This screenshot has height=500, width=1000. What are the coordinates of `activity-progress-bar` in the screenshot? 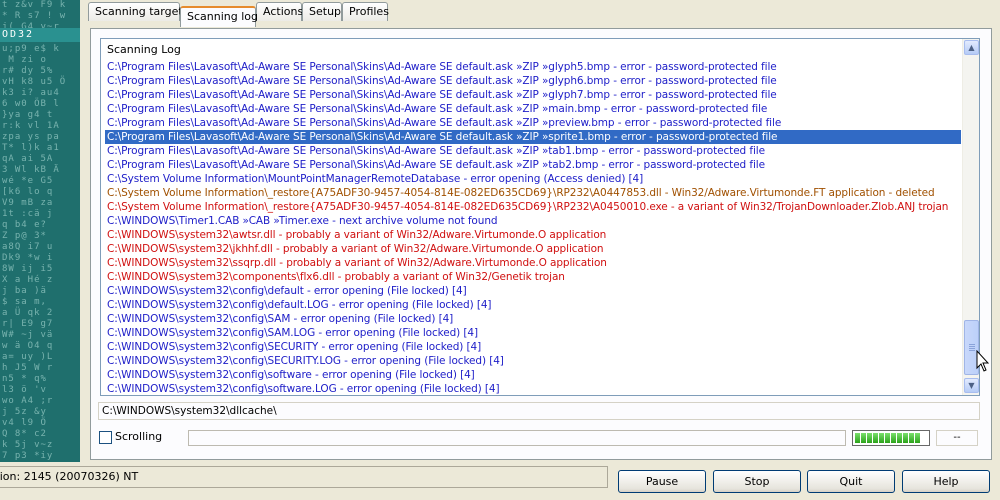 It's located at (891, 438).